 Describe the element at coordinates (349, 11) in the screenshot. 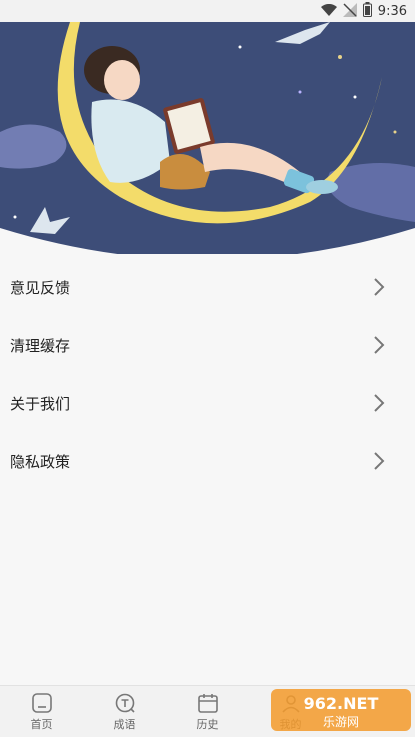

I see `signal-icon` at that location.